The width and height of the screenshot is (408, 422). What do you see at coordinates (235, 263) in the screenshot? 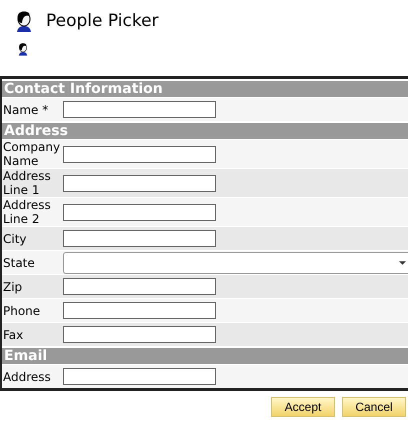
I see `dropdown-field` at bounding box center [235, 263].